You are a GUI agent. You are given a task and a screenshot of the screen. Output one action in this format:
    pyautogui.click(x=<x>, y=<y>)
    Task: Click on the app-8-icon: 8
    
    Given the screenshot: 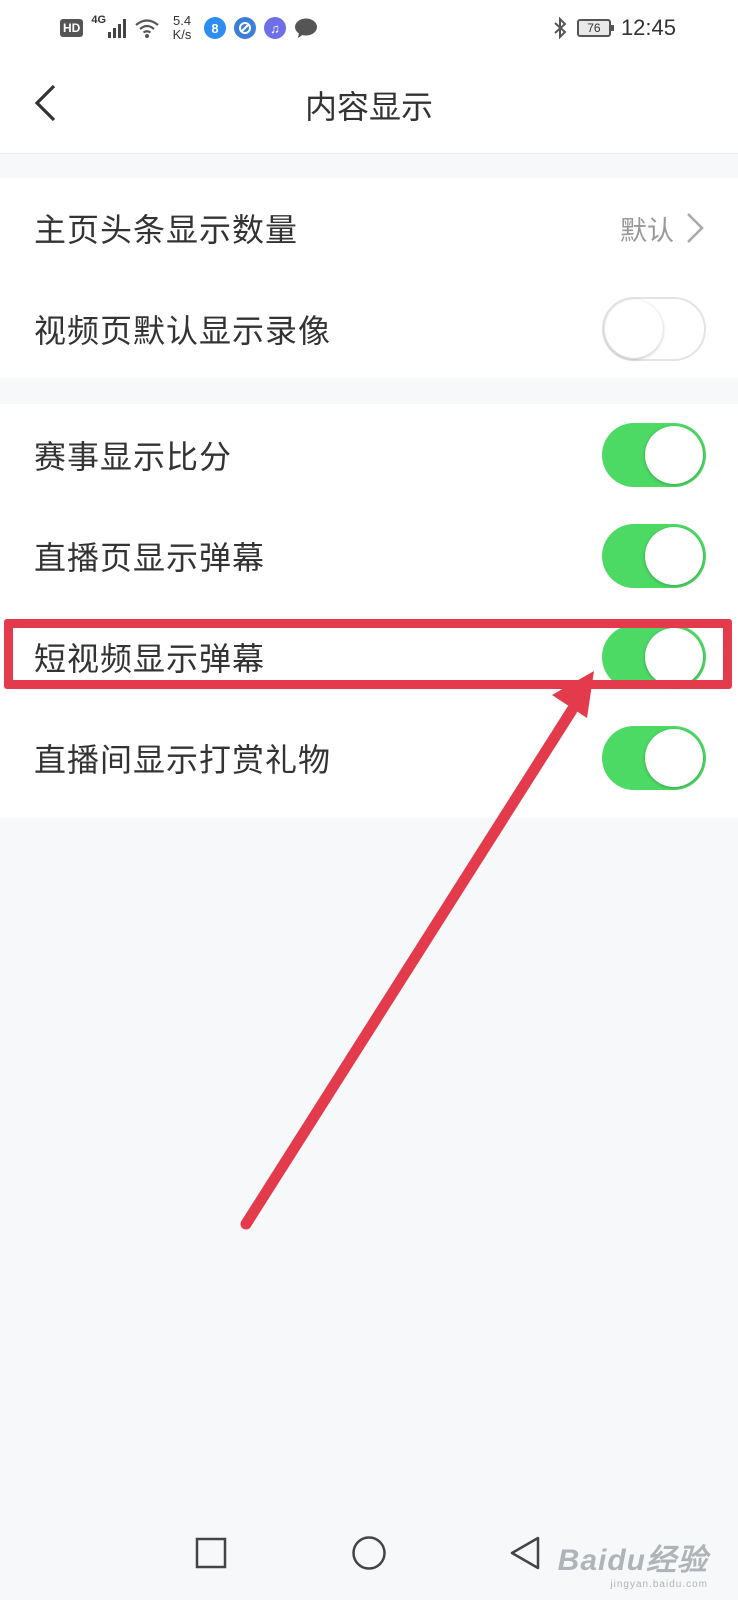 What is the action you would take?
    pyautogui.click(x=215, y=28)
    